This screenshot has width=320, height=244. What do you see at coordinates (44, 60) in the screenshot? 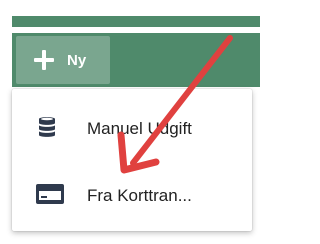
I see `plus-icon` at bounding box center [44, 60].